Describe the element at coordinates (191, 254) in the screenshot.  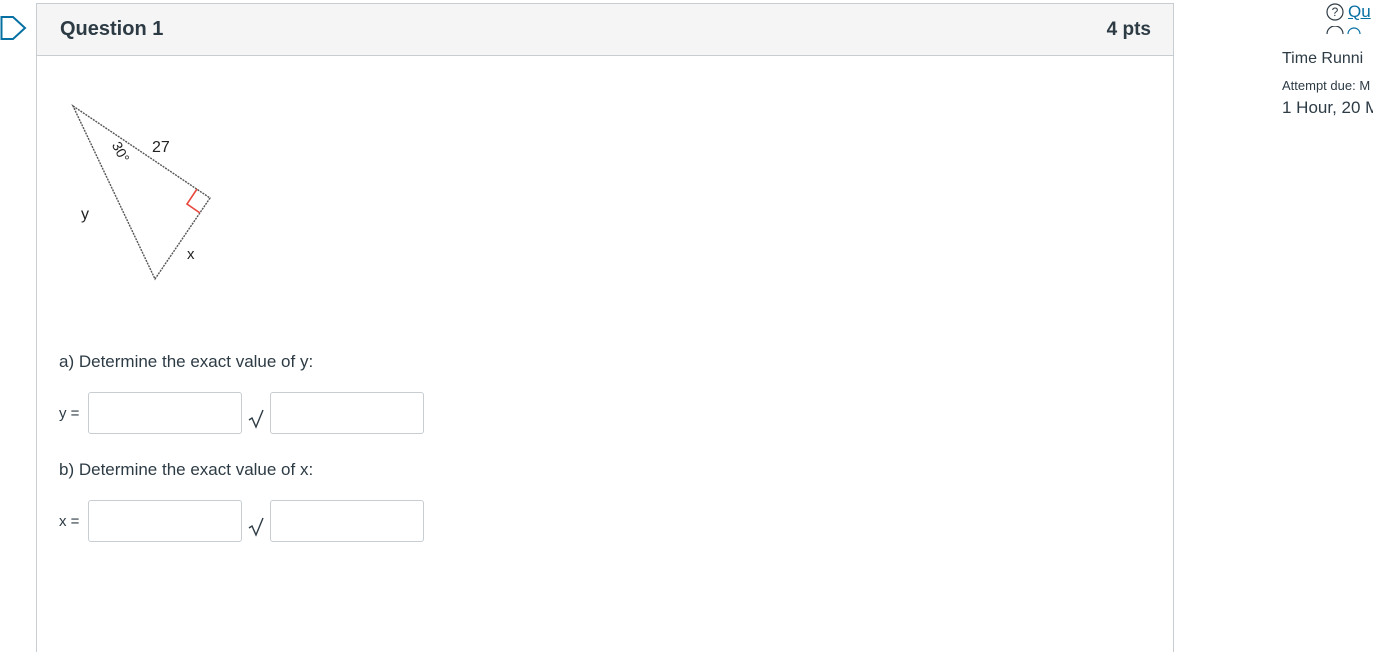
I see `side-x-label: x` at that location.